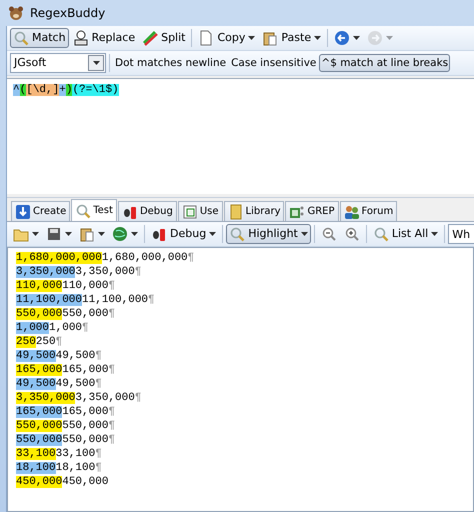 This screenshot has height=512, width=474. I want to click on tab: Use, so click(200, 211).